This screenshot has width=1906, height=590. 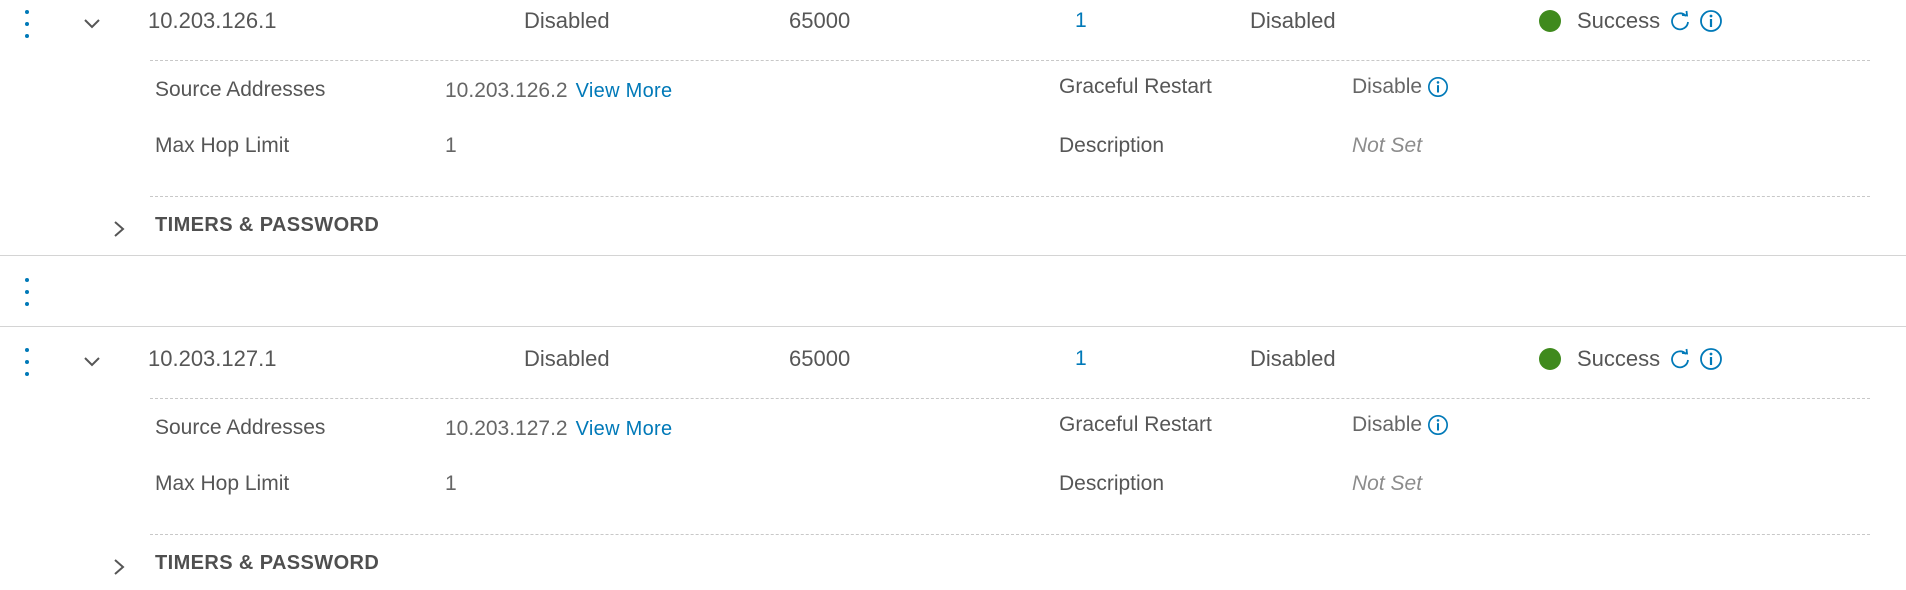 I want to click on row-separator, so click(x=953, y=326).